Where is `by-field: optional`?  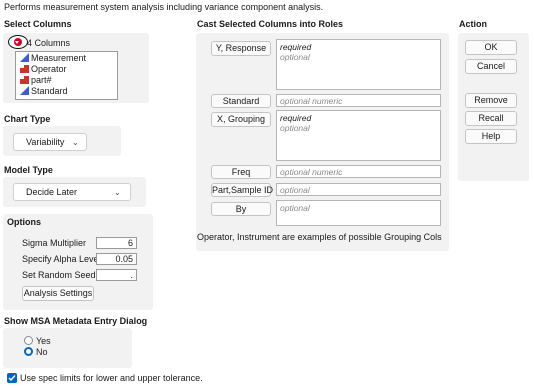
by-field: optional is located at coordinates (358, 213).